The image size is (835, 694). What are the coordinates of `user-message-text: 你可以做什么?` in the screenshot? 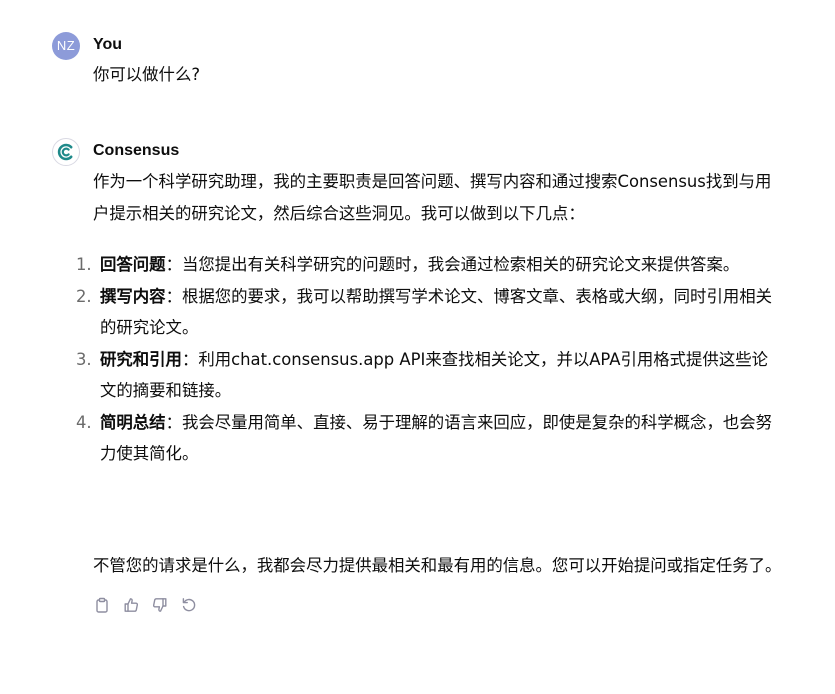 It's located at (147, 74).